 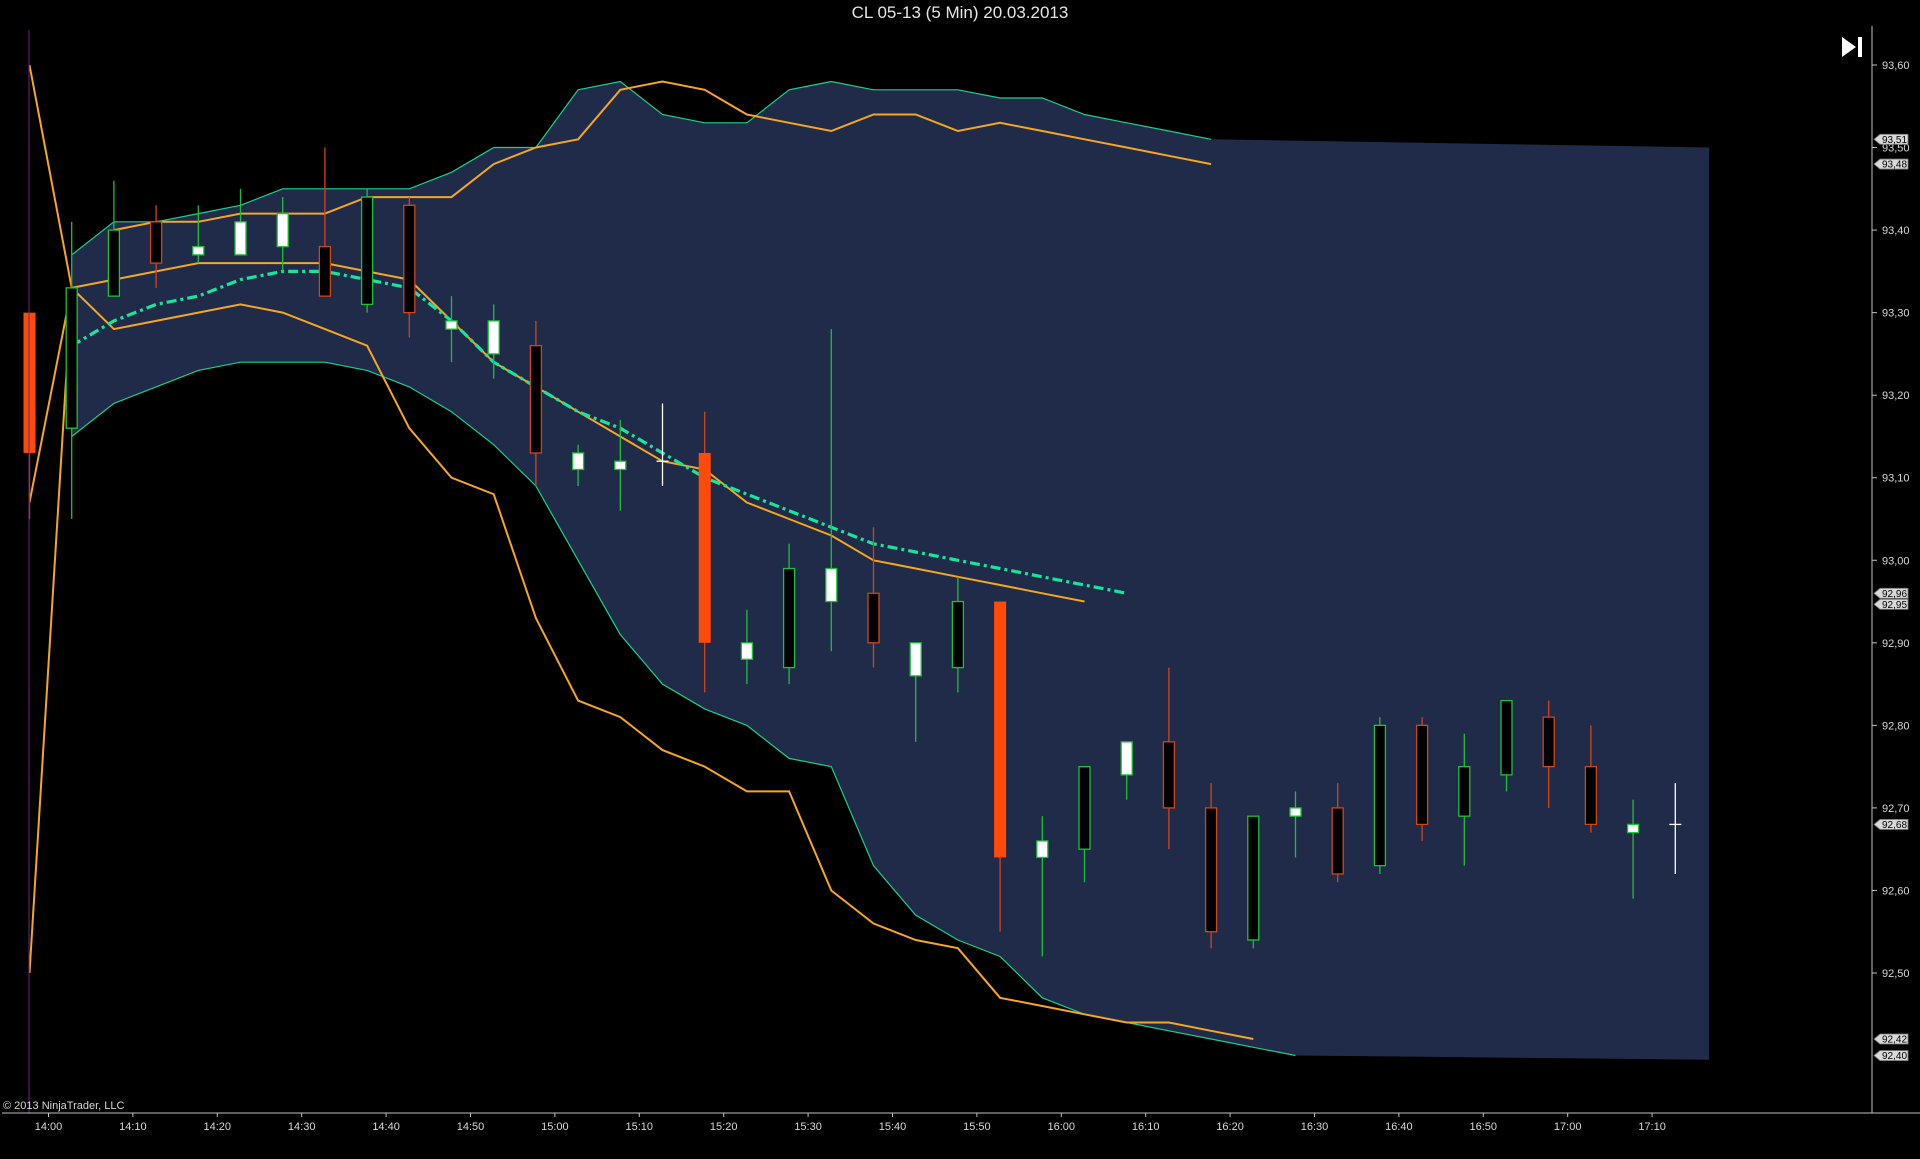 What do you see at coordinates (808, 1127) in the screenshot?
I see `x-tick-label: 15:30` at bounding box center [808, 1127].